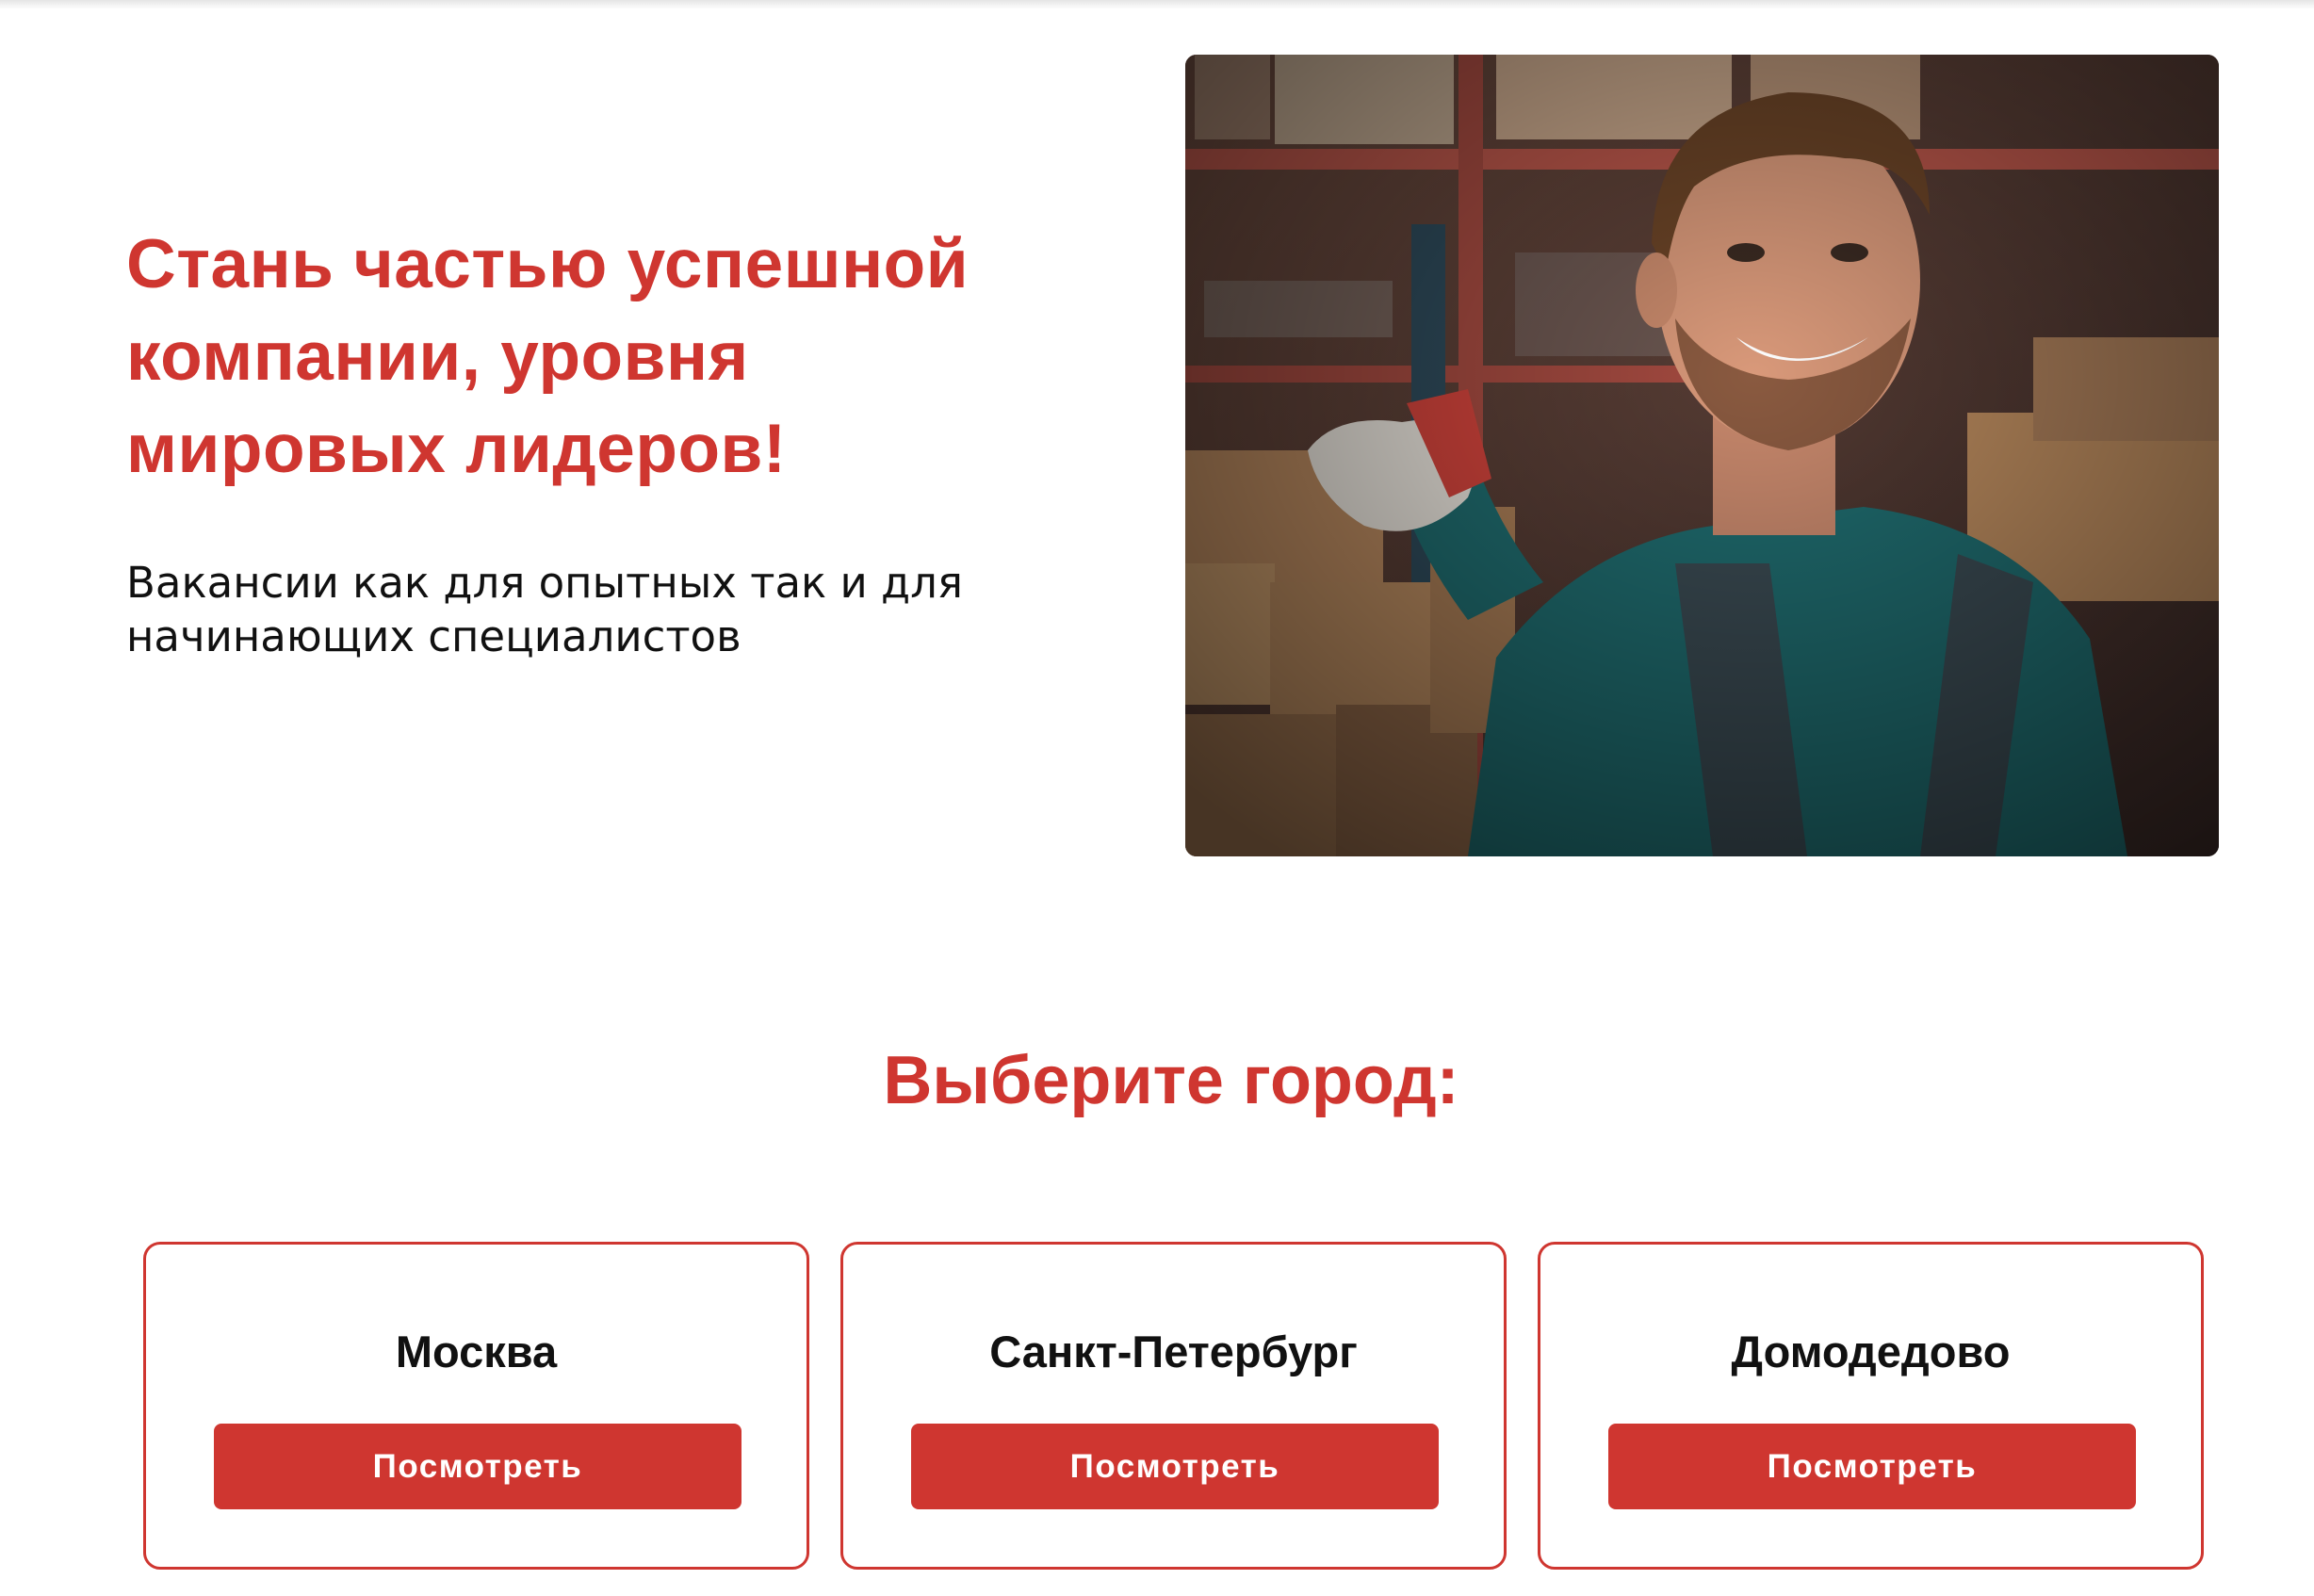  I want to click on choose-city-title: Выберите город:, so click(1171, 1080).